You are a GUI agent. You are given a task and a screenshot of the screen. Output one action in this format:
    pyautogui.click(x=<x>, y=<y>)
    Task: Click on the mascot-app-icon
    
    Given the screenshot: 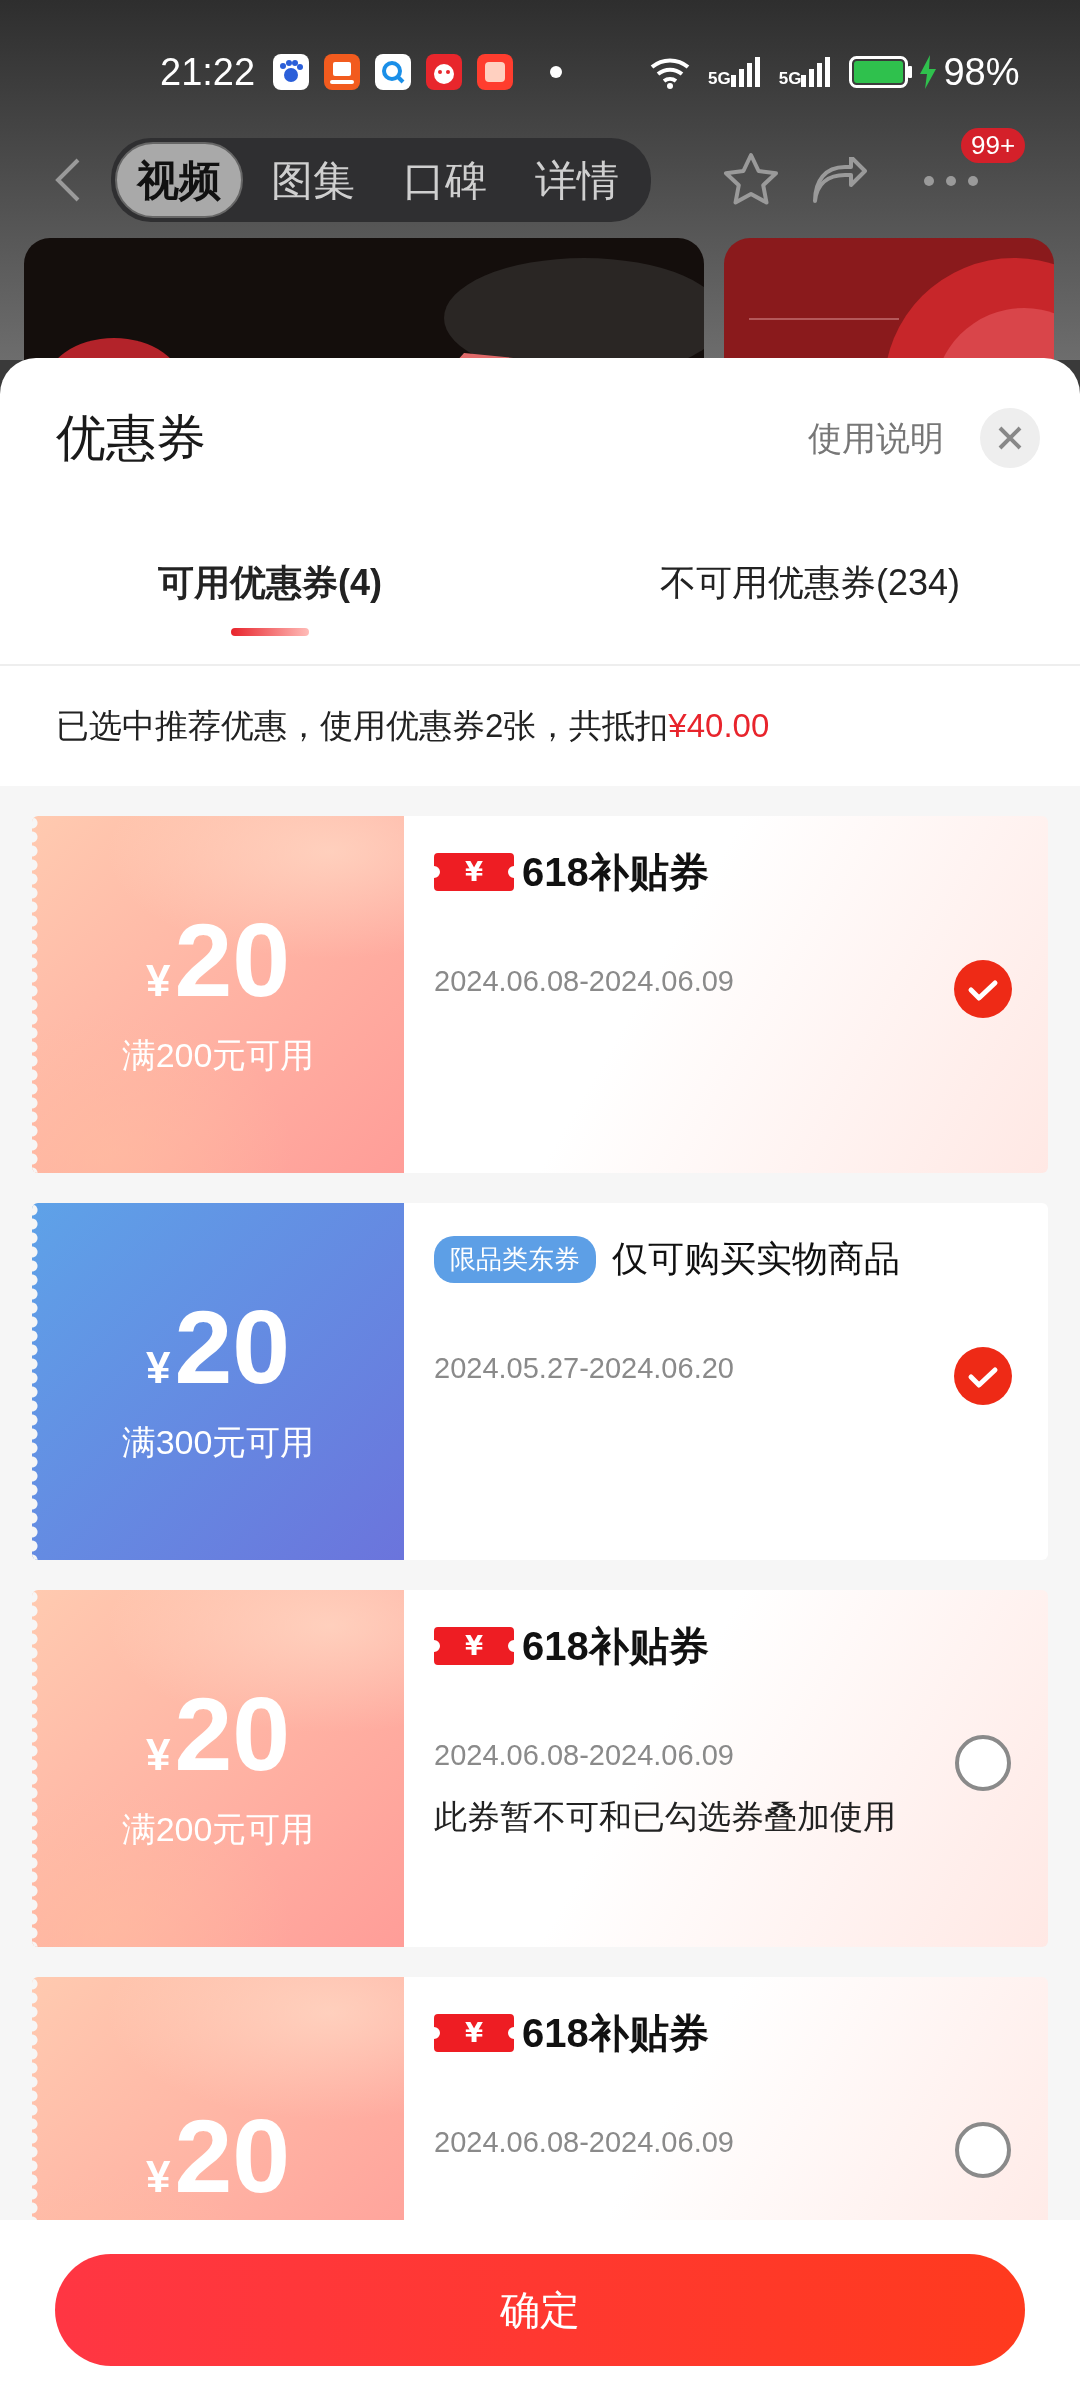 What is the action you would take?
    pyautogui.click(x=444, y=72)
    